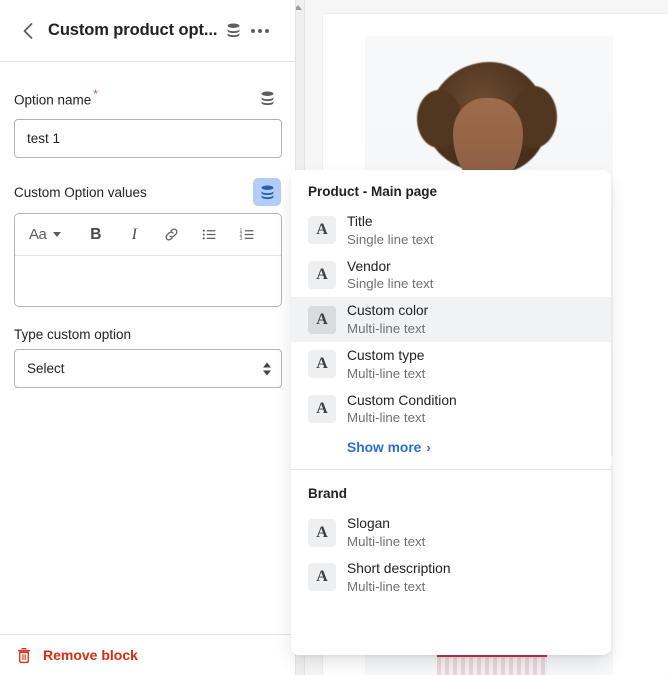 The image size is (668, 675). I want to click on header-database-button, so click(233, 30).